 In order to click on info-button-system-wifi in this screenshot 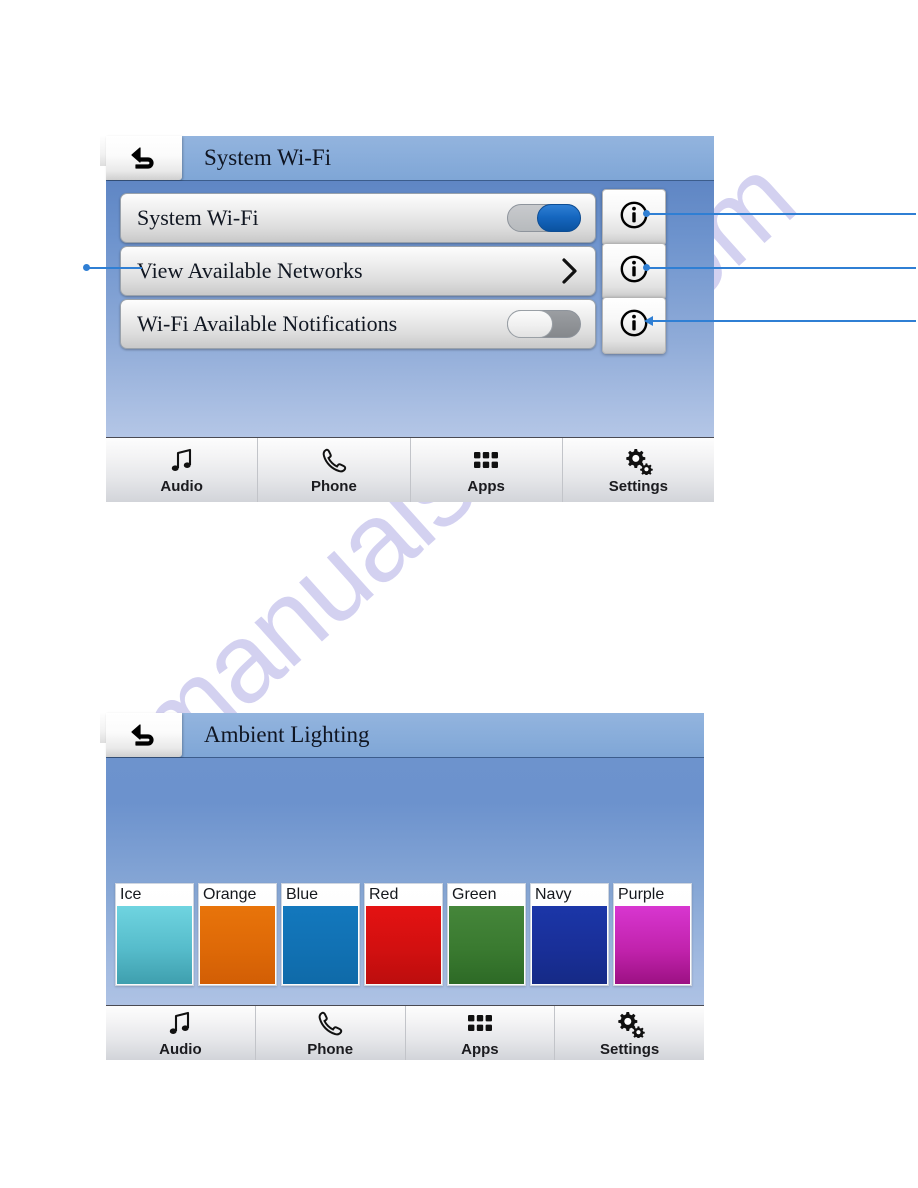, I will do `click(634, 217)`.